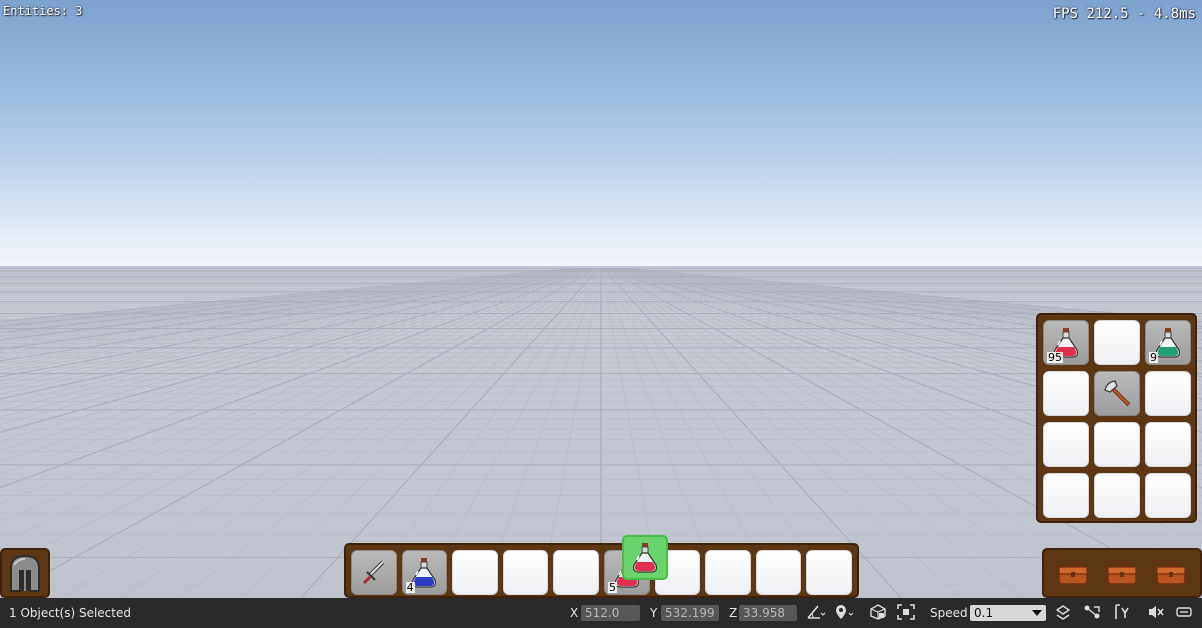 This screenshot has width=1202, height=628. What do you see at coordinates (1037, 613) in the screenshot?
I see `chevron-down-icon` at bounding box center [1037, 613].